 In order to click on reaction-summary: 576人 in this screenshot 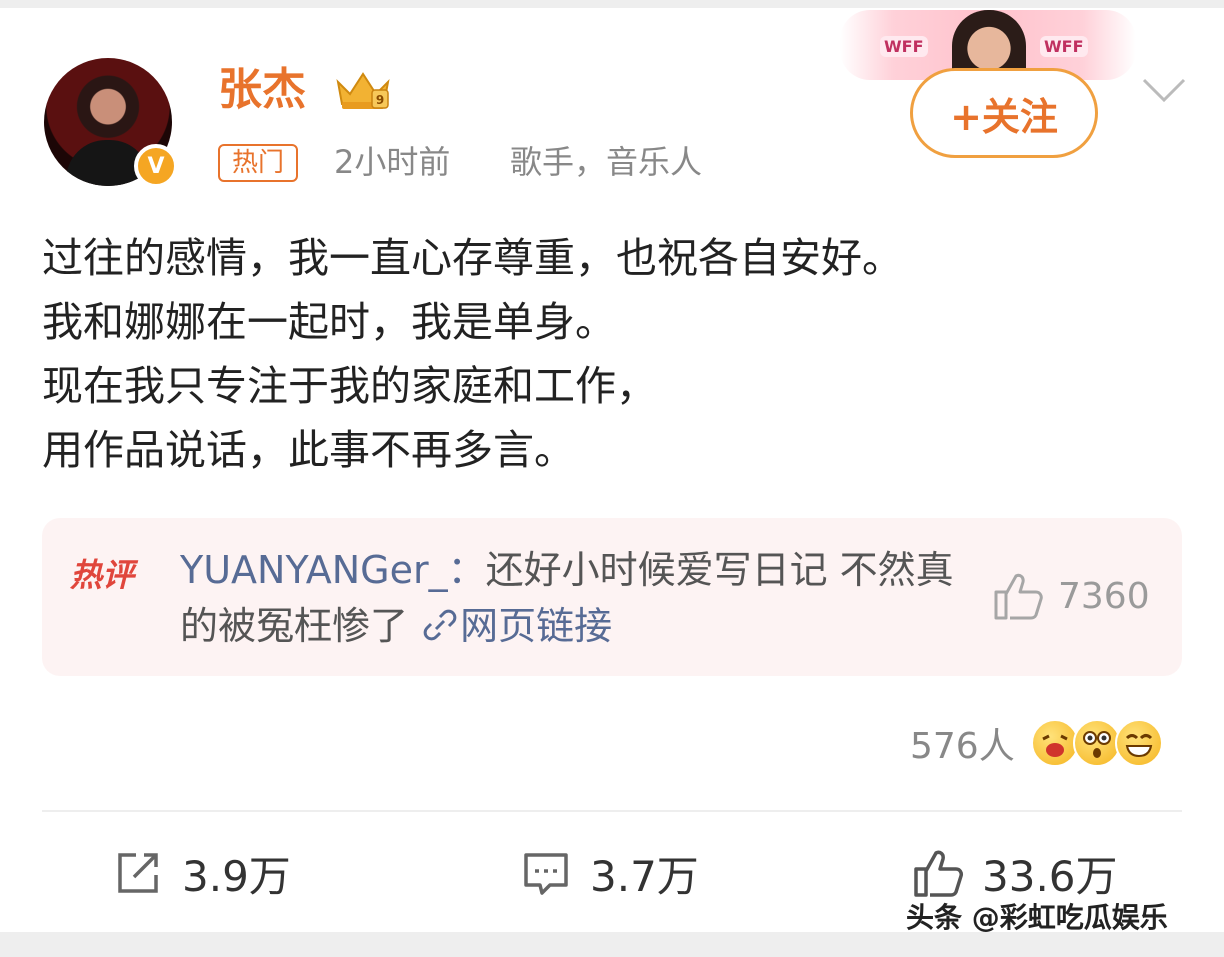, I will do `click(1036, 743)`.